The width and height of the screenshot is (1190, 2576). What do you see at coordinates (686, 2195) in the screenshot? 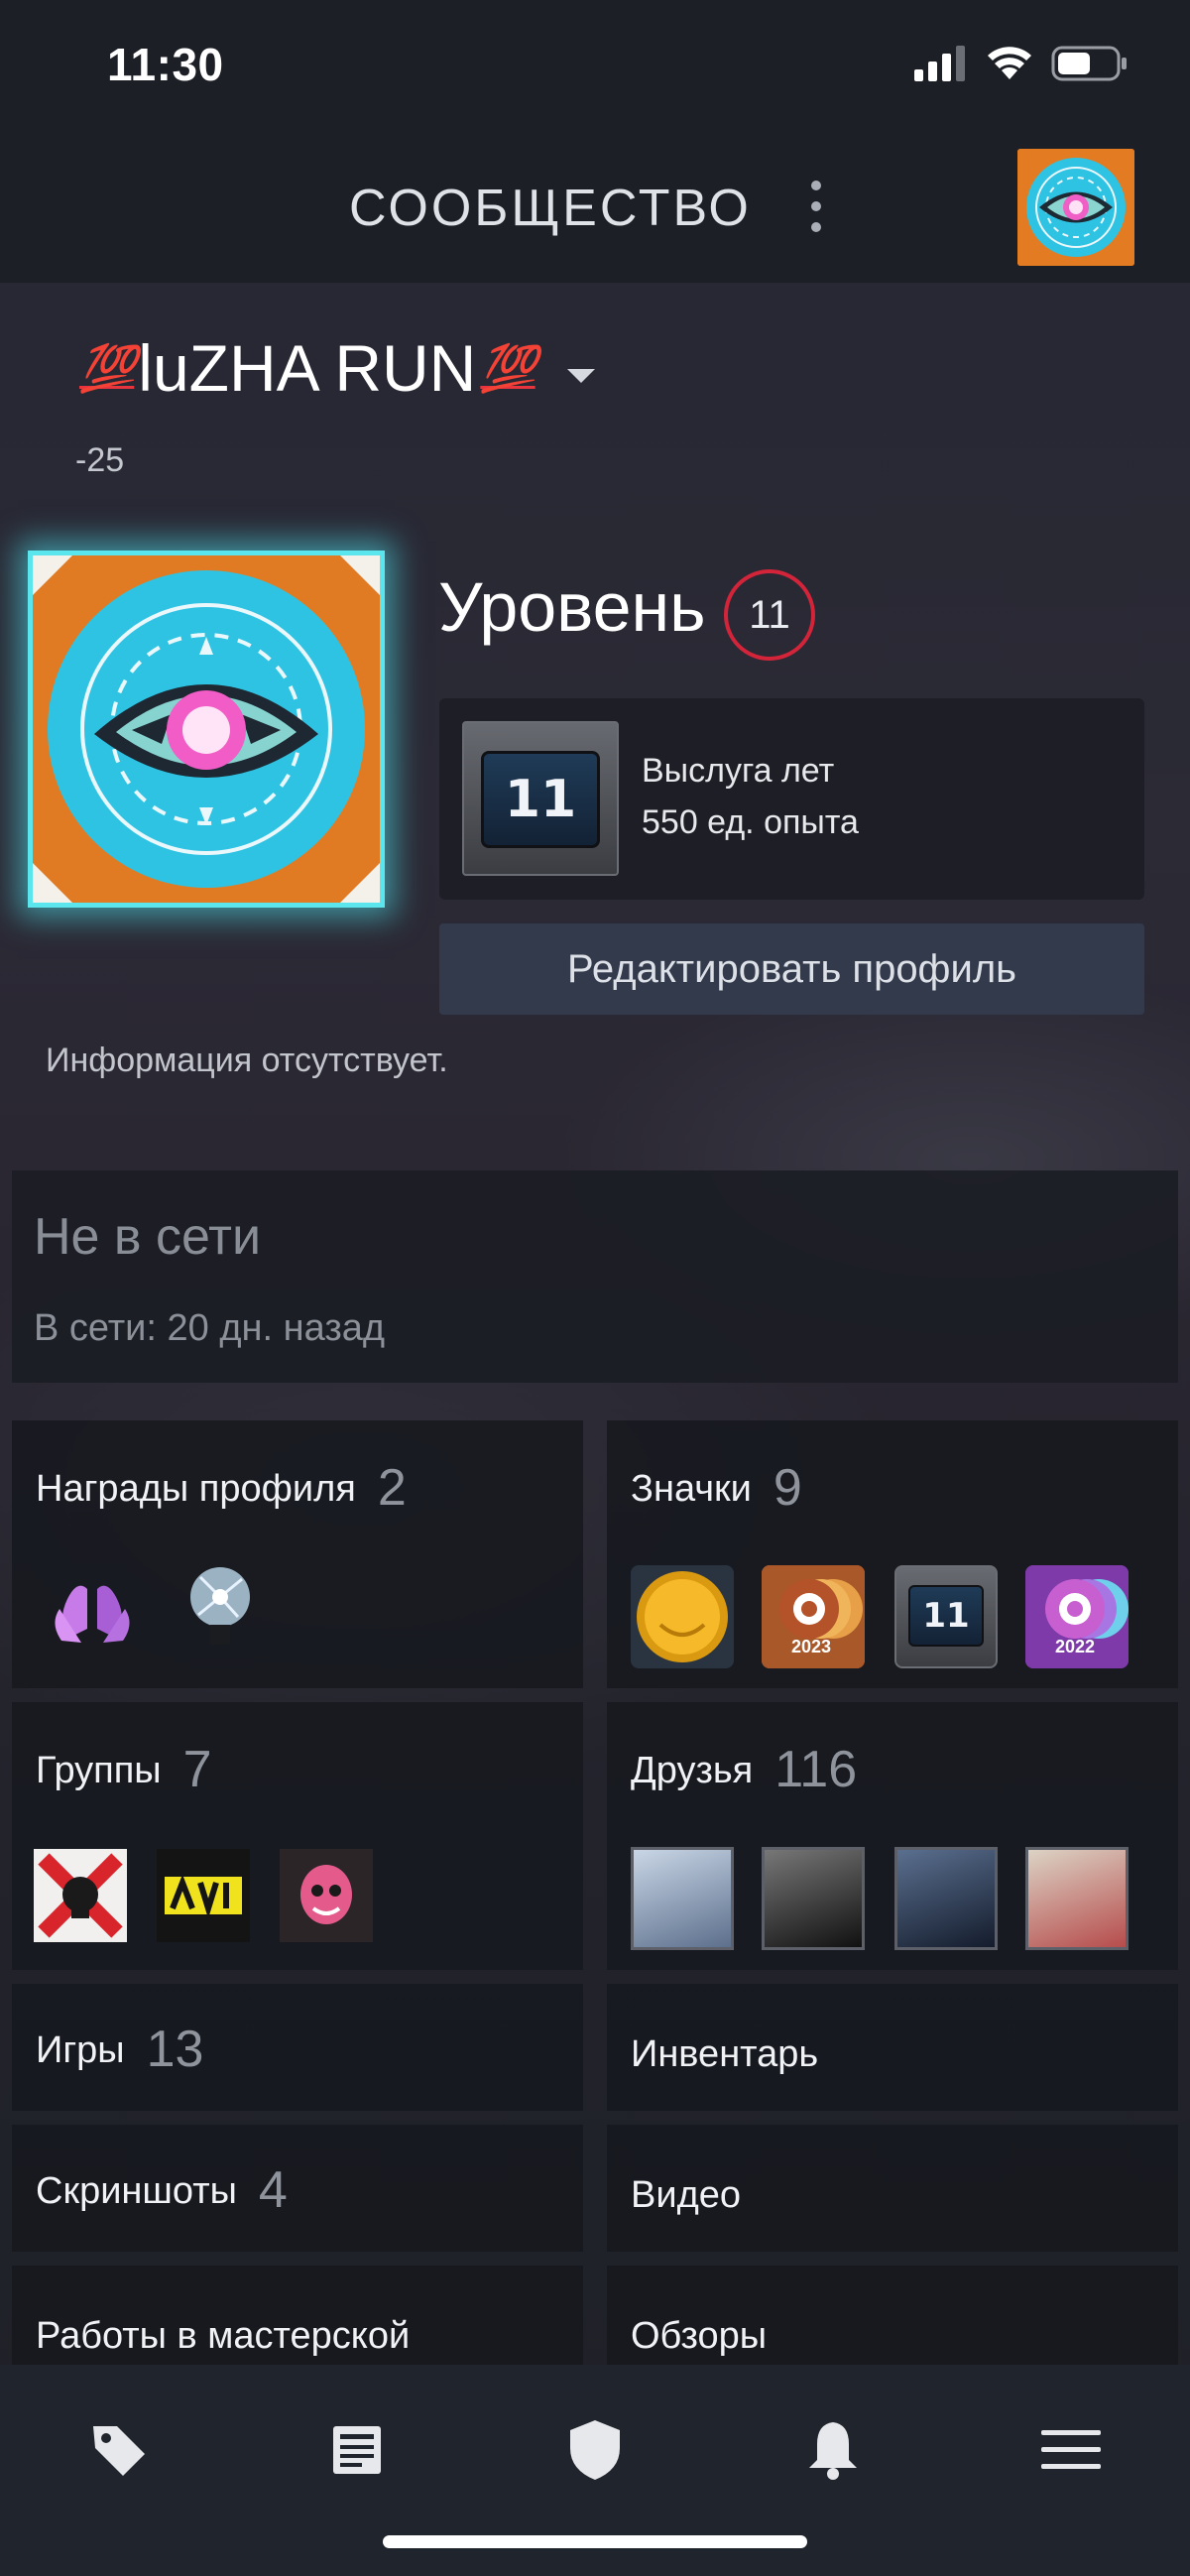
I see `tile-label: Видео` at bounding box center [686, 2195].